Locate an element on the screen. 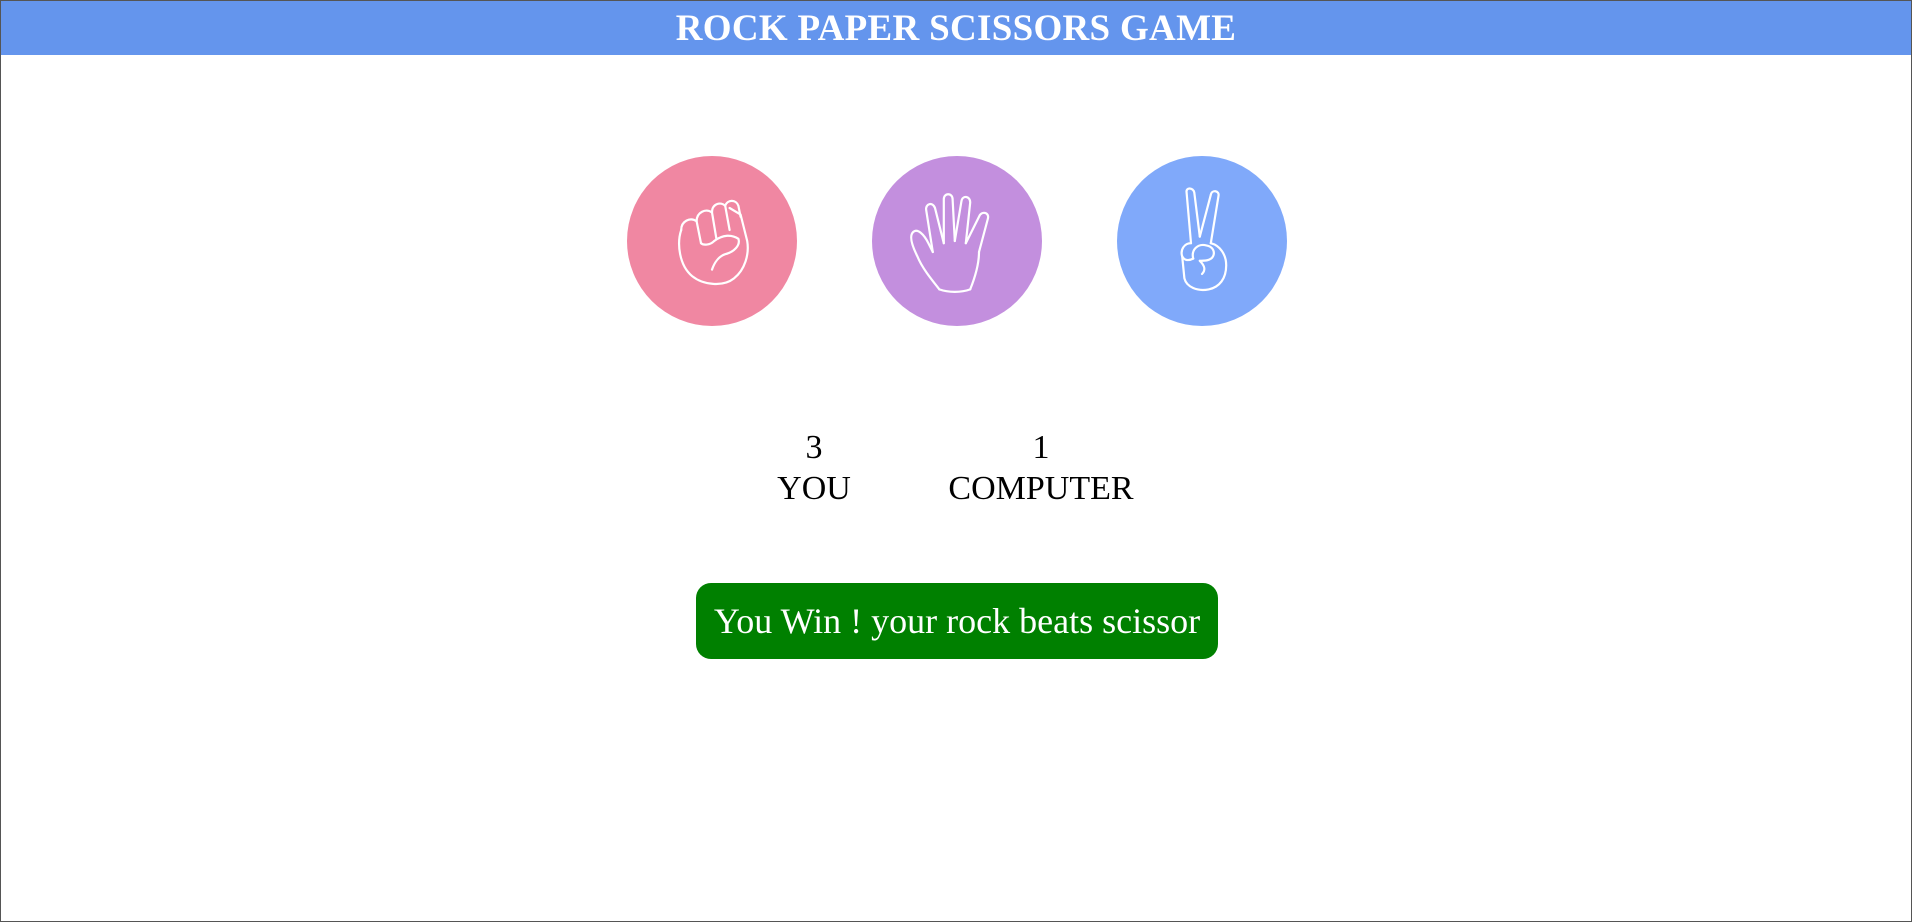  result-message: You Win ! your rock beats scissor is located at coordinates (957, 621).